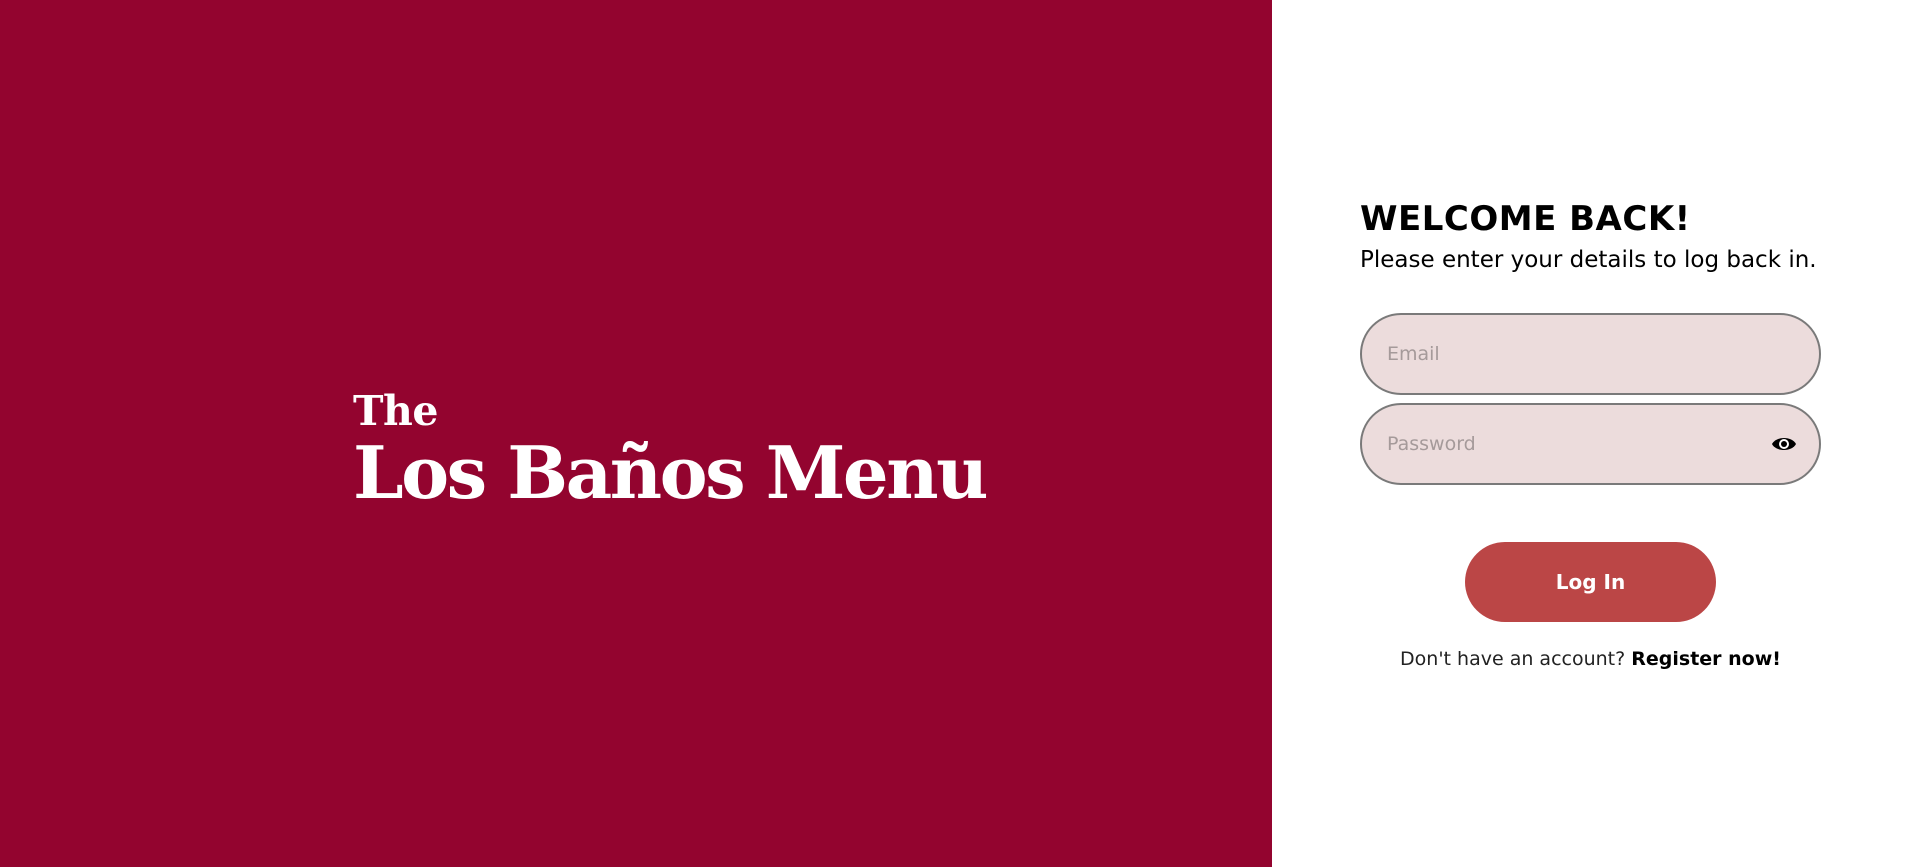  What do you see at coordinates (1577, 444) in the screenshot?
I see `password-input` at bounding box center [1577, 444].